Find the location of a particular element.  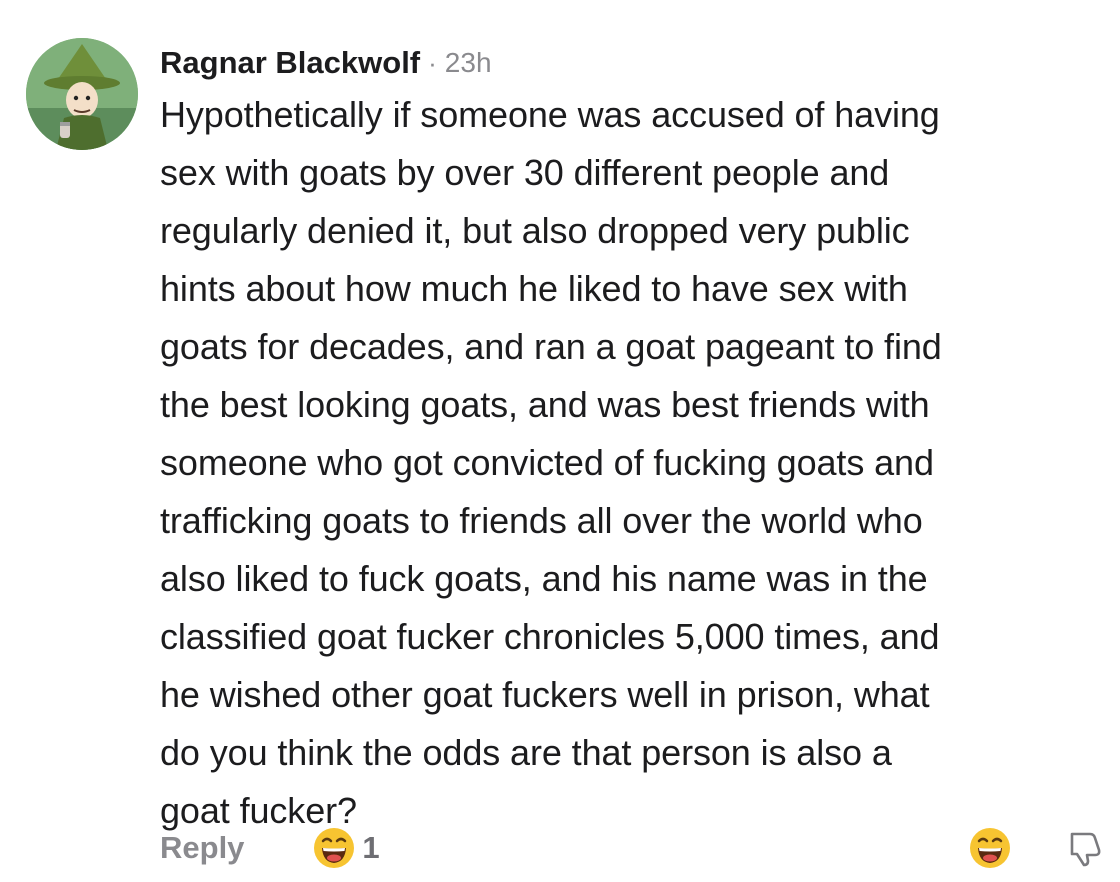

timestamp: 23h is located at coordinates (468, 62).